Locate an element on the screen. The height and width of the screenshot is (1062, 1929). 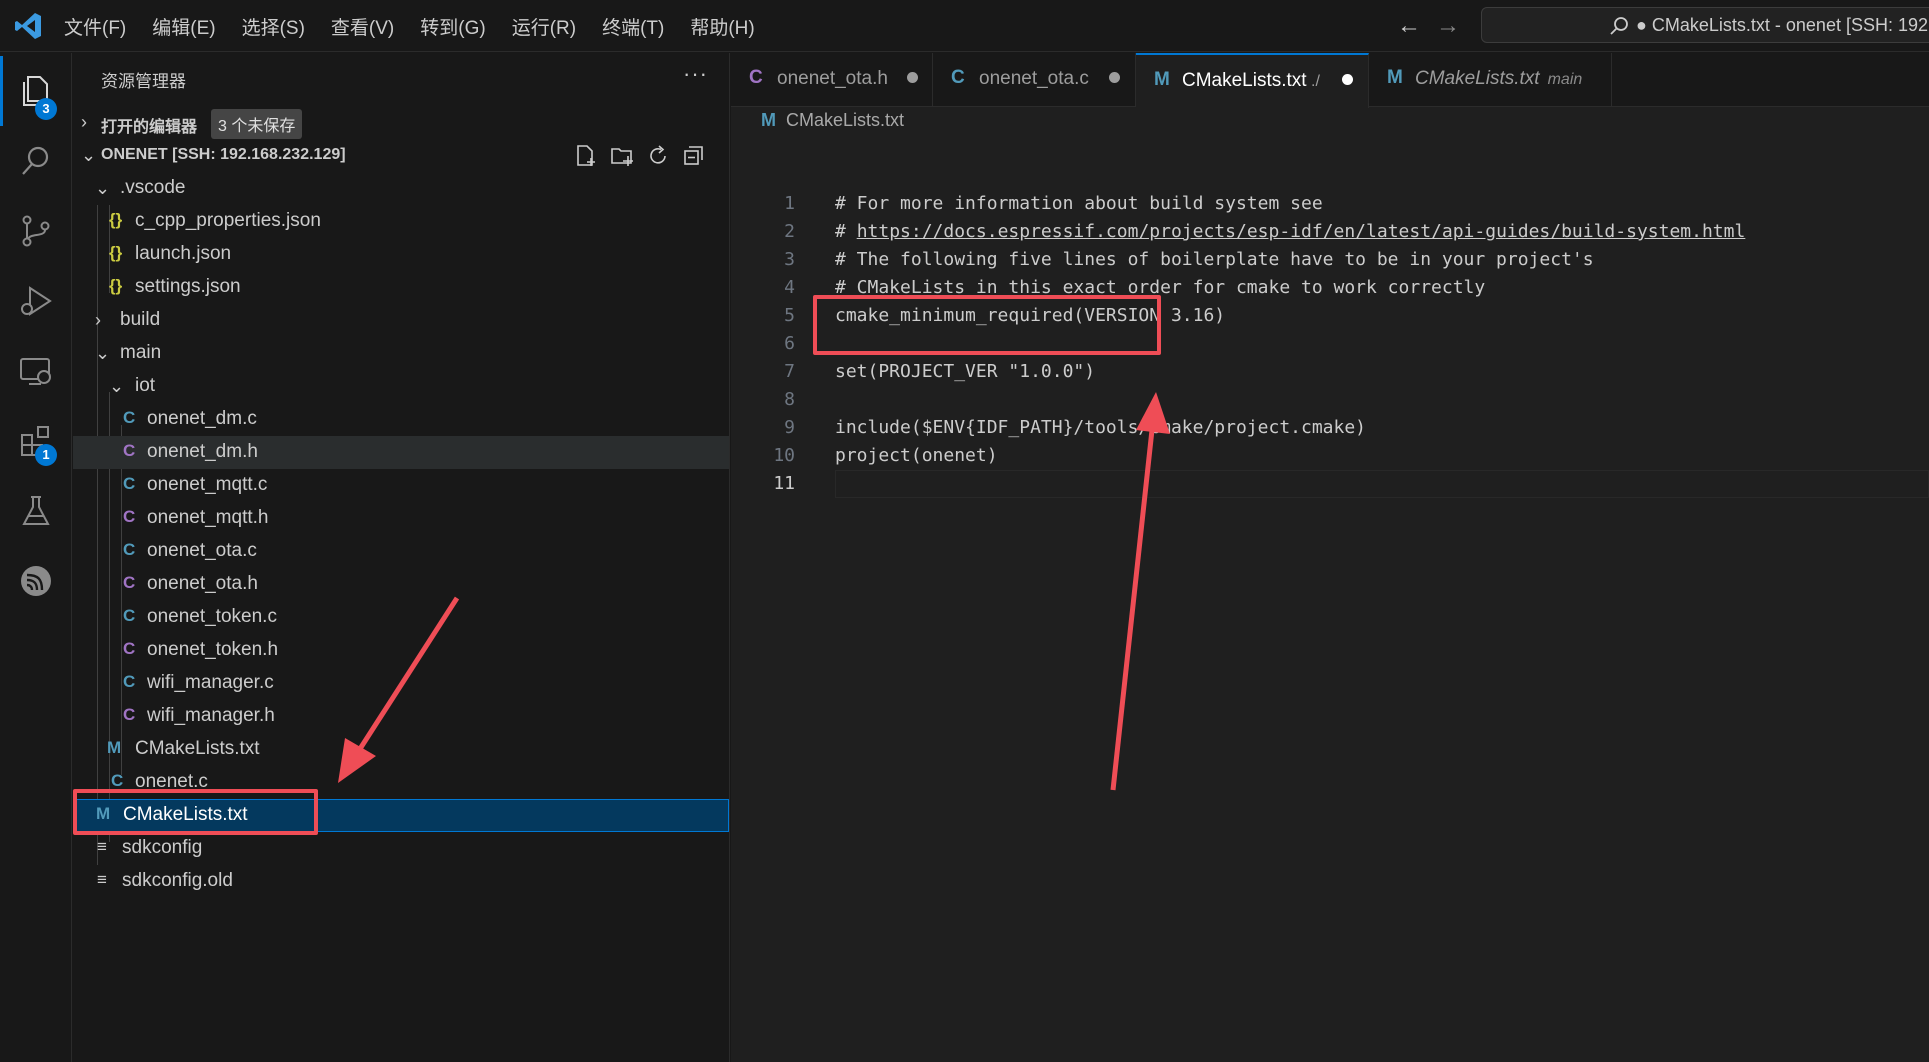
tree-file-onenet-token-c: C onenet_token.c is located at coordinates (401, 617).